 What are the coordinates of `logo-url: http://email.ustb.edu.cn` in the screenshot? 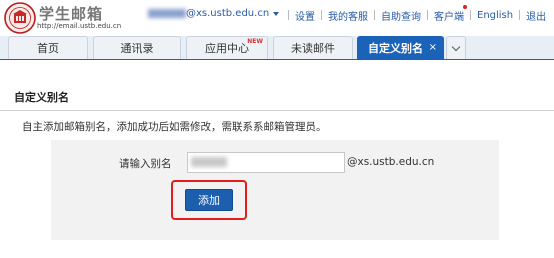 It's located at (79, 26).